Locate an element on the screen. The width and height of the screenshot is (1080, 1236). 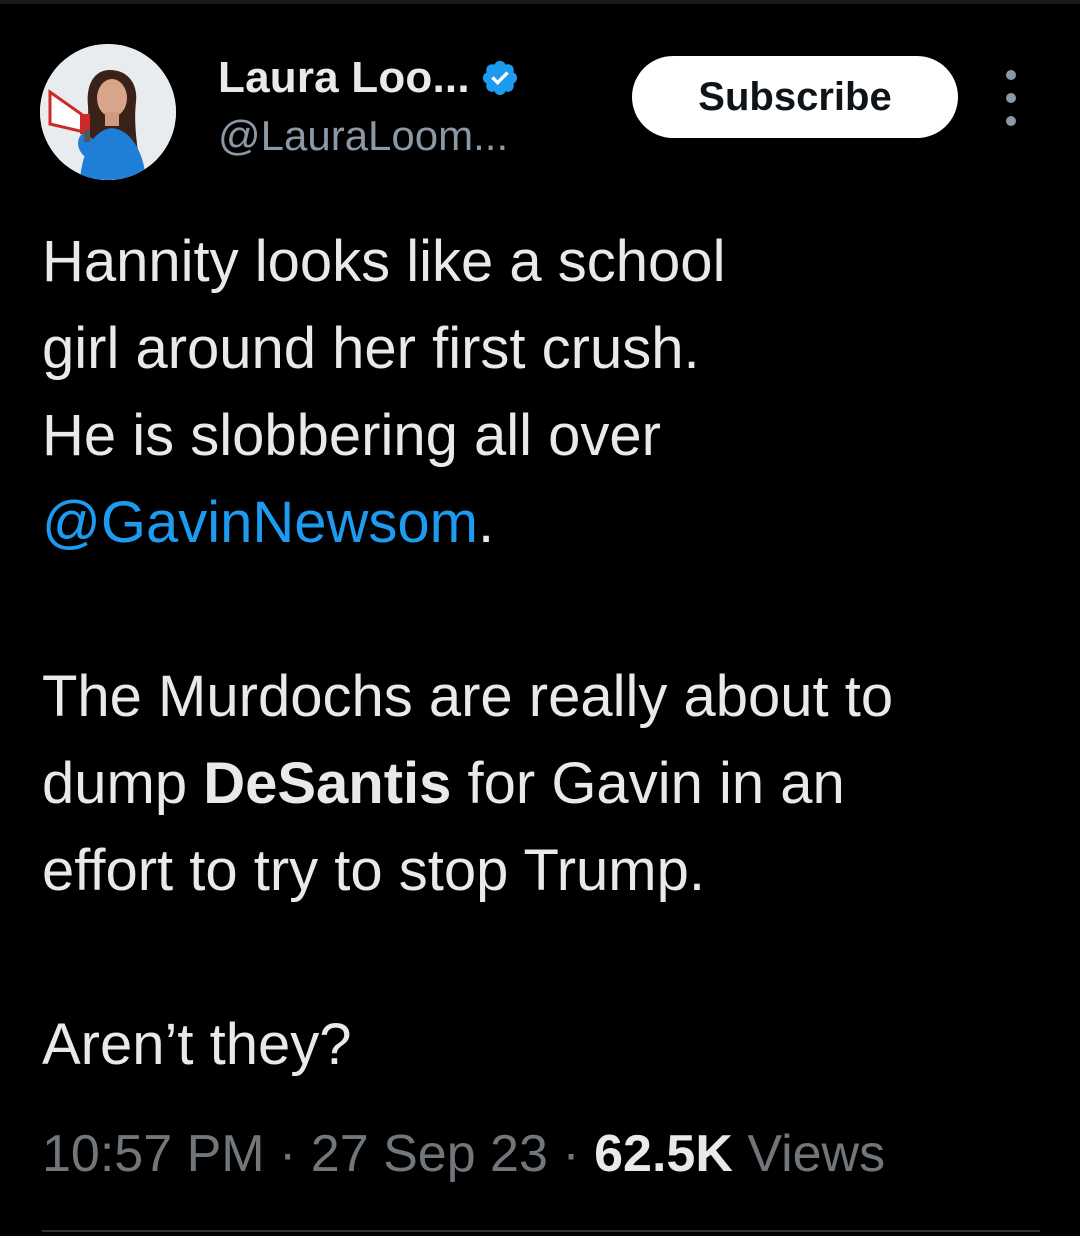
verified-badge-icon is located at coordinates (500, 78).